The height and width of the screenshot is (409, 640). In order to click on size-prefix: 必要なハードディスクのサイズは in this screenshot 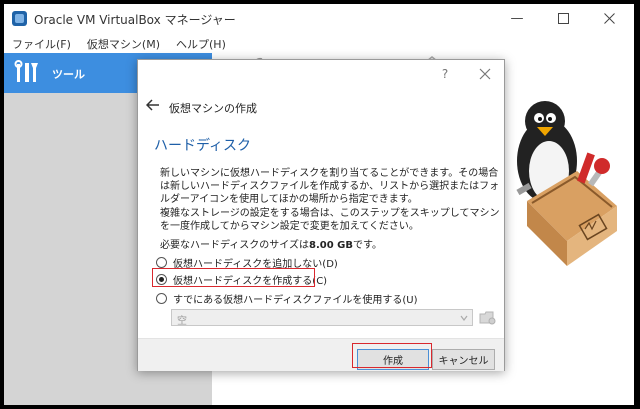, I will do `click(234, 245)`.